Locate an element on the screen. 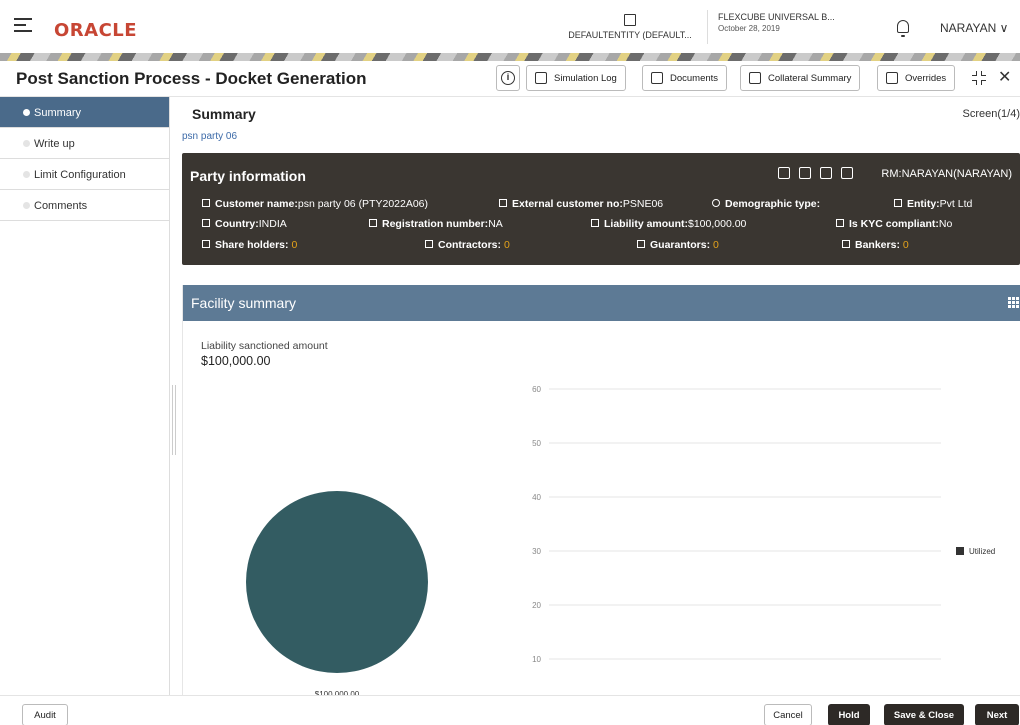  party-actions is located at coordinates (815, 173).